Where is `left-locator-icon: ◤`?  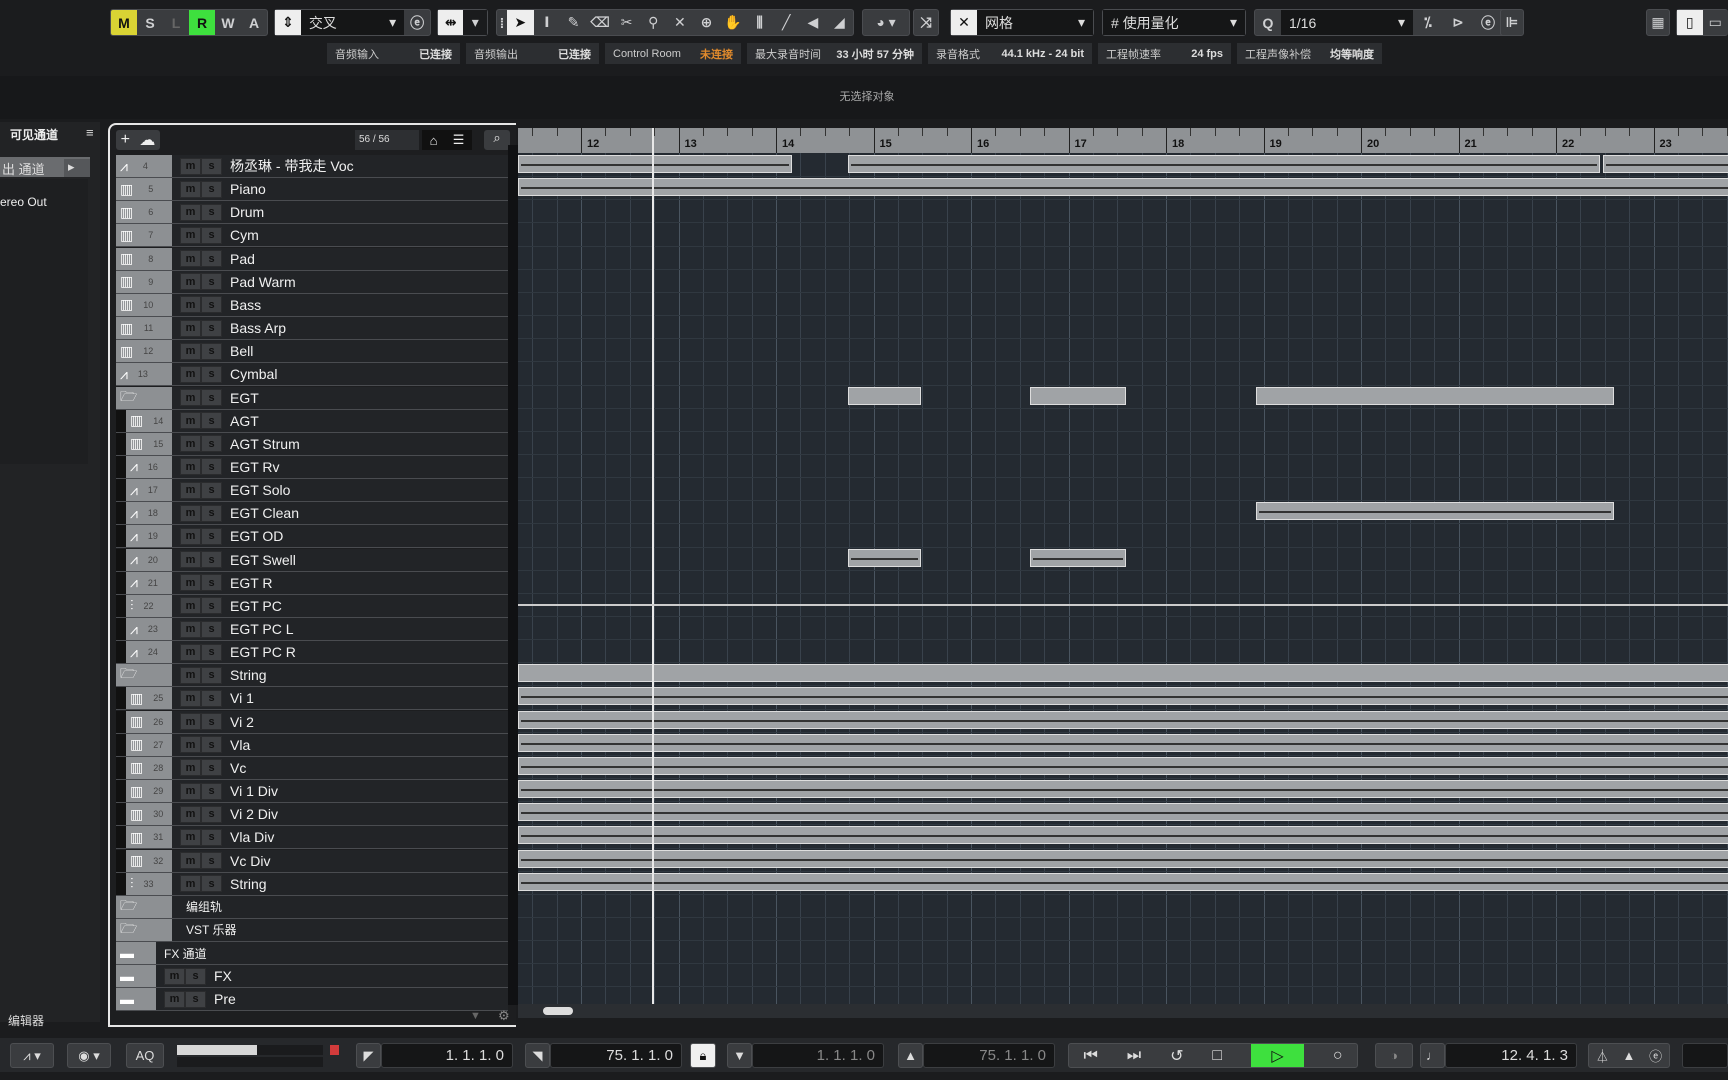
left-locator-icon: ◤ is located at coordinates (368, 1055).